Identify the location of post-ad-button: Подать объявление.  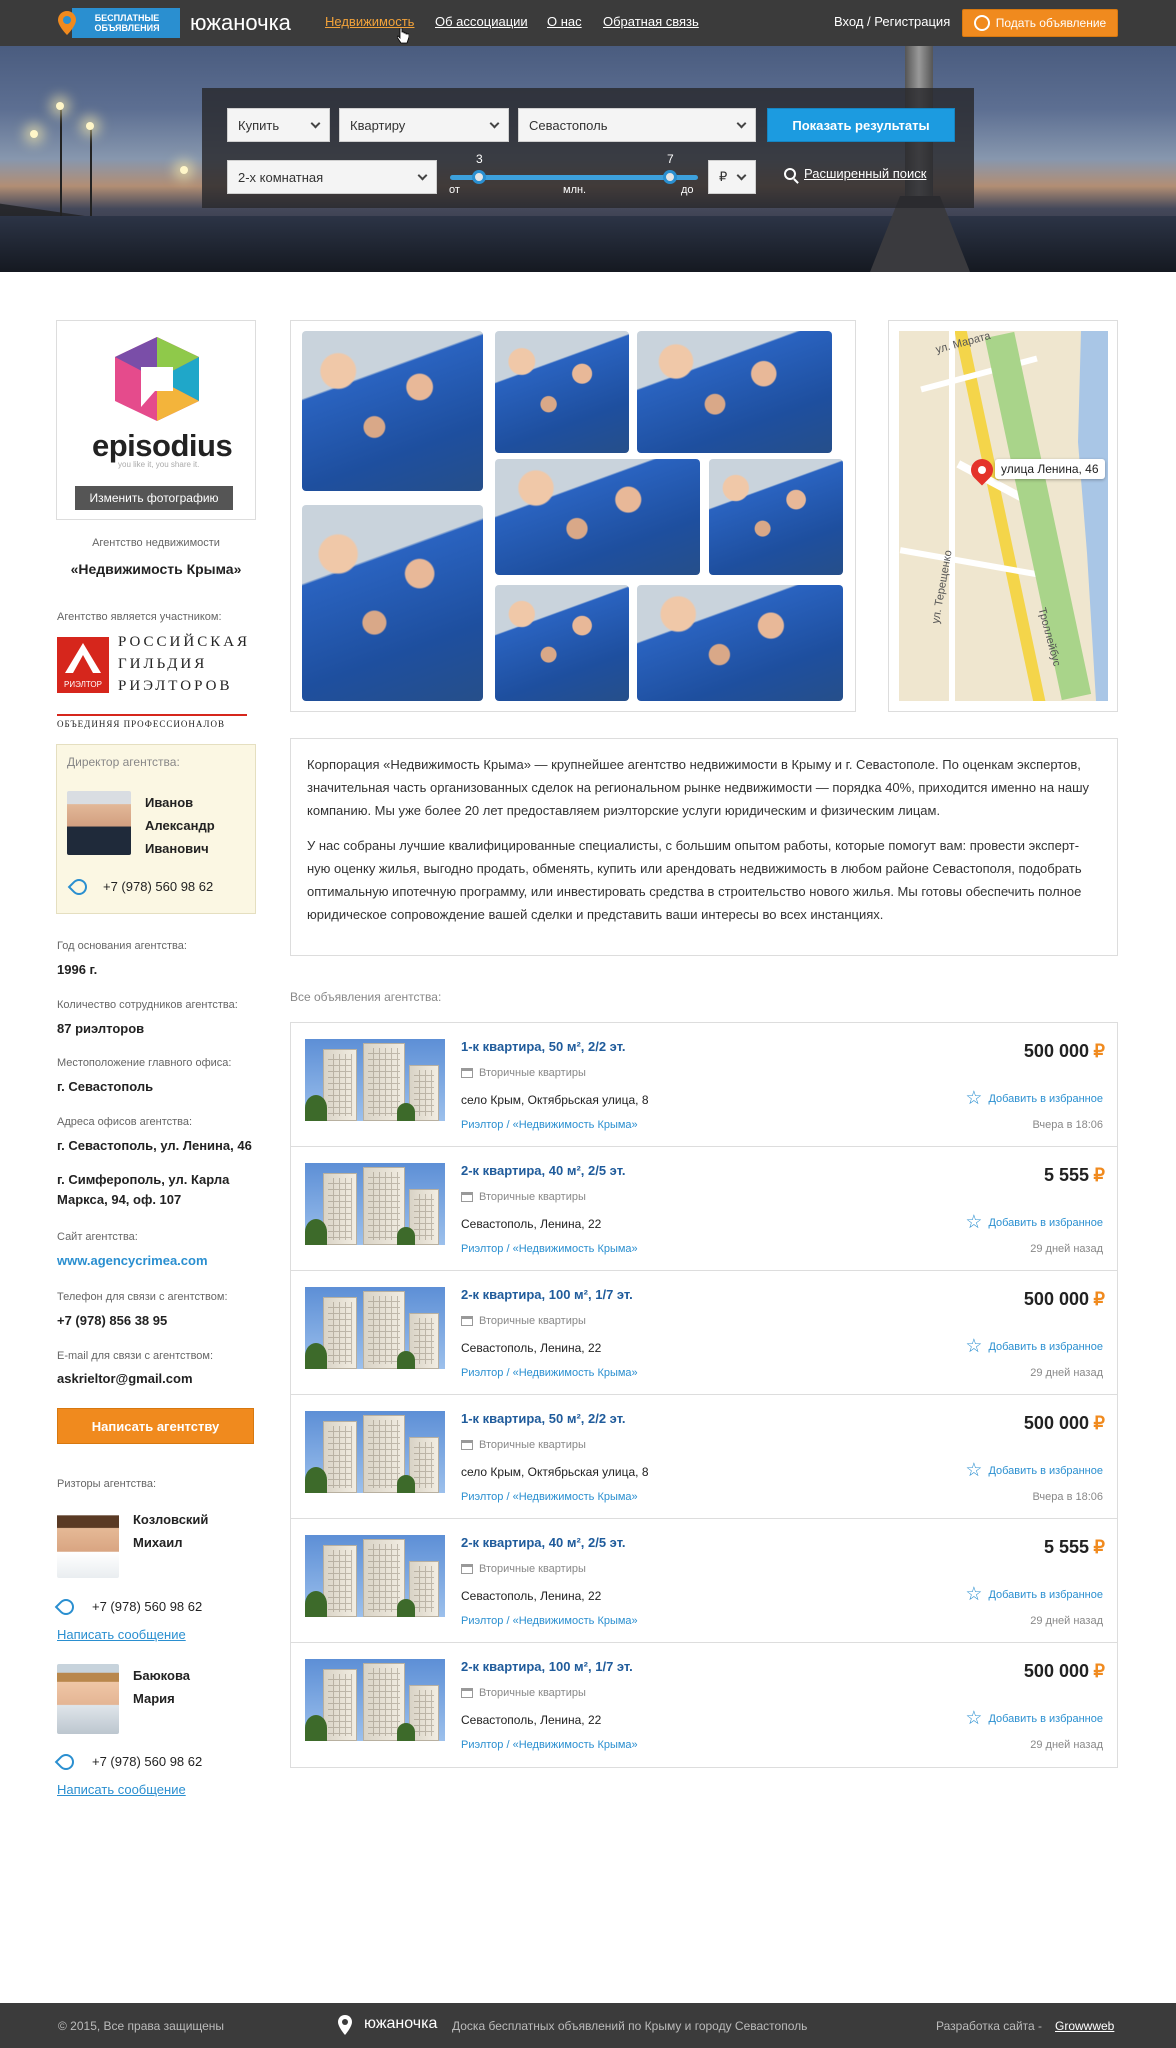
(1040, 23).